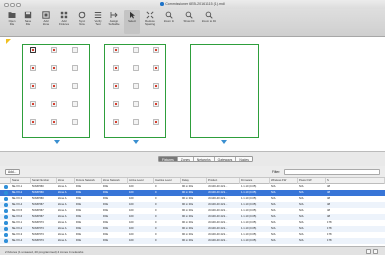  Describe the element at coordinates (82, 15) in the screenshot. I see `sync-icon` at that location.